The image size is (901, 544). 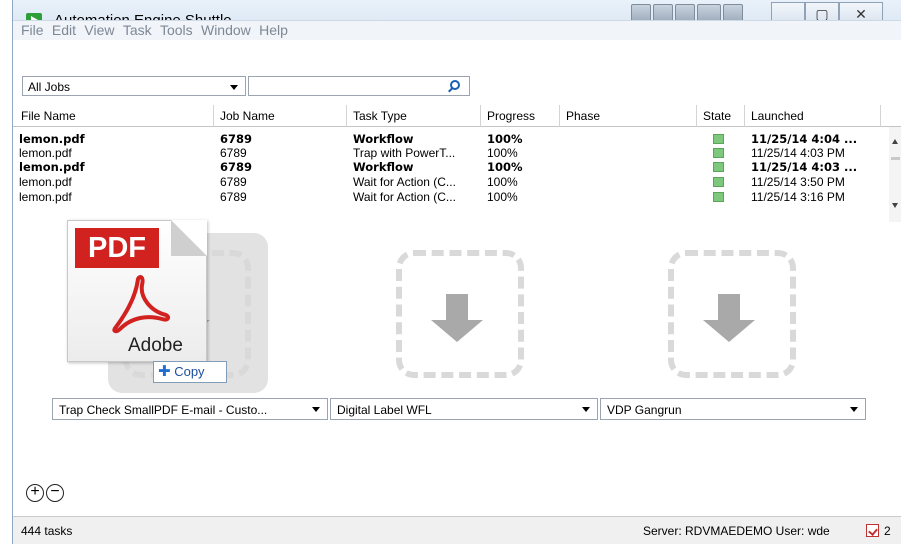 What do you see at coordinates (798, 182) in the screenshot?
I see `cell-launched: 11/25/14 3:50 PM` at bounding box center [798, 182].